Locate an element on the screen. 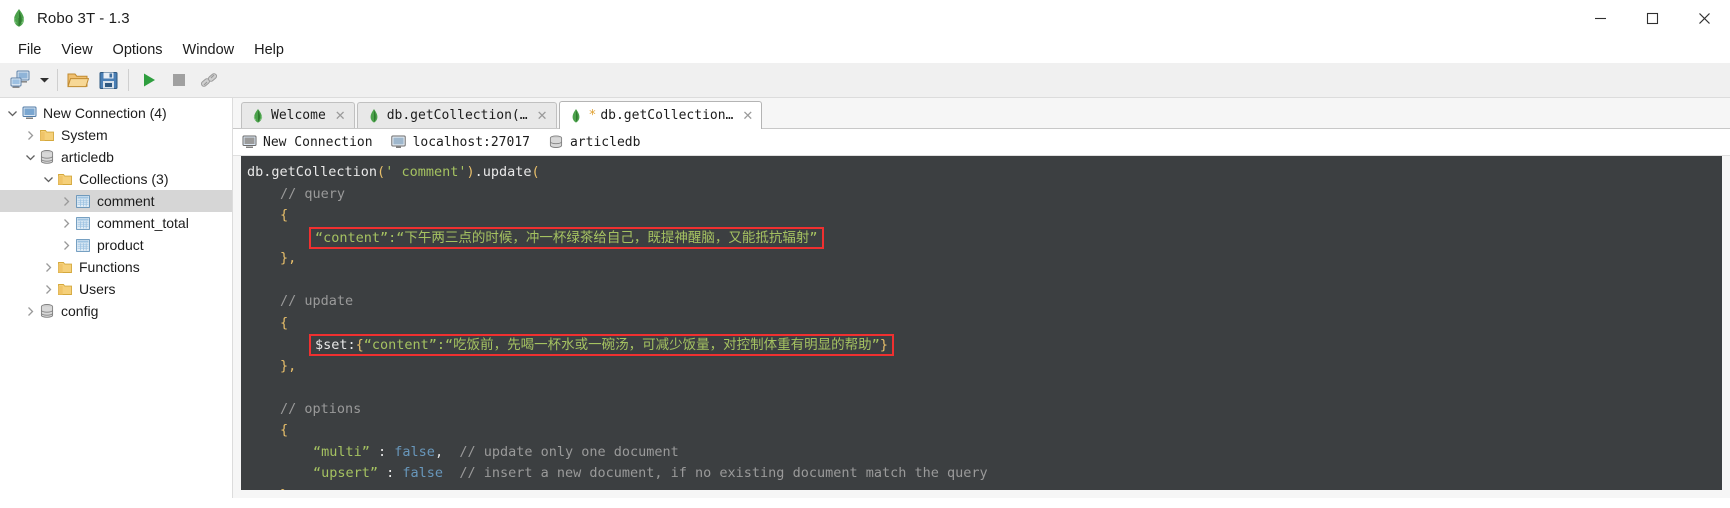 The height and width of the screenshot is (508, 1730). code-line: db.getCollection(' comment').update( is located at coordinates (984, 173).